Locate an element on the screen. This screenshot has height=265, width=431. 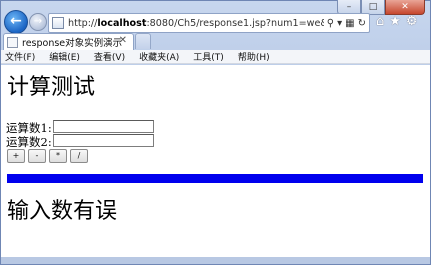
window-bottom-border is located at coordinates (215, 260).